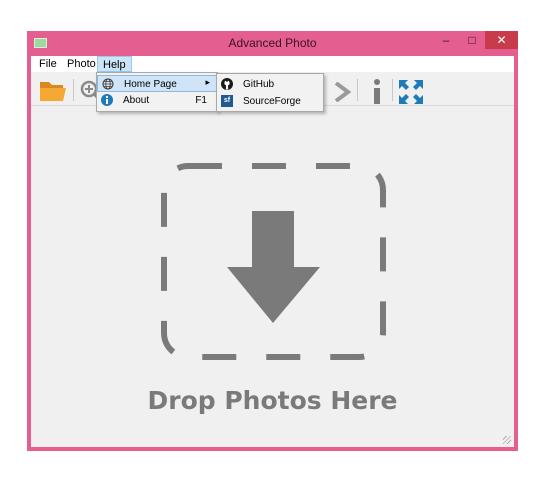 The height and width of the screenshot is (477, 550). I want to click on about-label: About, so click(136, 100).